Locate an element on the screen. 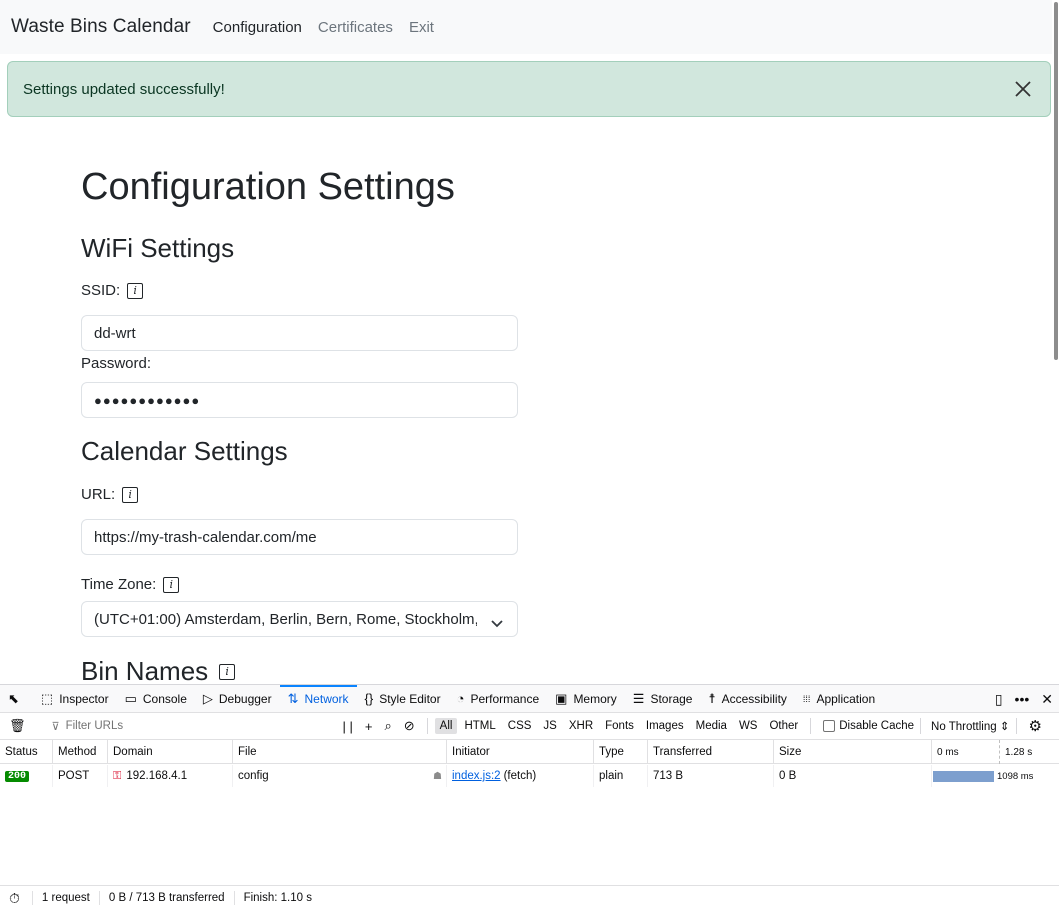 The width and height of the screenshot is (1059, 910). waterfall-bar is located at coordinates (963, 776).